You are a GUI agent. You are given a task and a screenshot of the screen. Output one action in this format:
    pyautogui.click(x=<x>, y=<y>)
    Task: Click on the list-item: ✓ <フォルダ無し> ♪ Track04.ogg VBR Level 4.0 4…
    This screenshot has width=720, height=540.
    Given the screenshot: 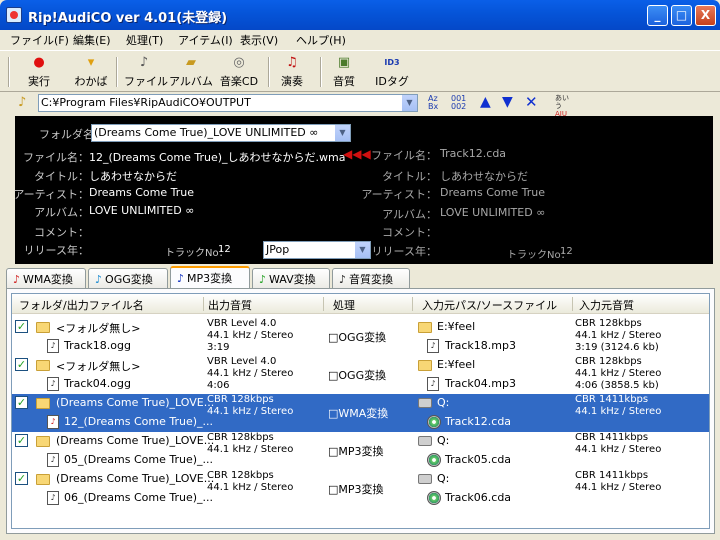 What is the action you would take?
    pyautogui.click(x=360, y=375)
    